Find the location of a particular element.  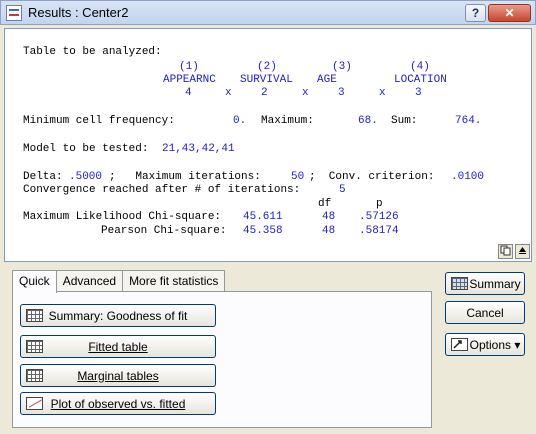

tab-quick: Quick is located at coordinates (34, 281).